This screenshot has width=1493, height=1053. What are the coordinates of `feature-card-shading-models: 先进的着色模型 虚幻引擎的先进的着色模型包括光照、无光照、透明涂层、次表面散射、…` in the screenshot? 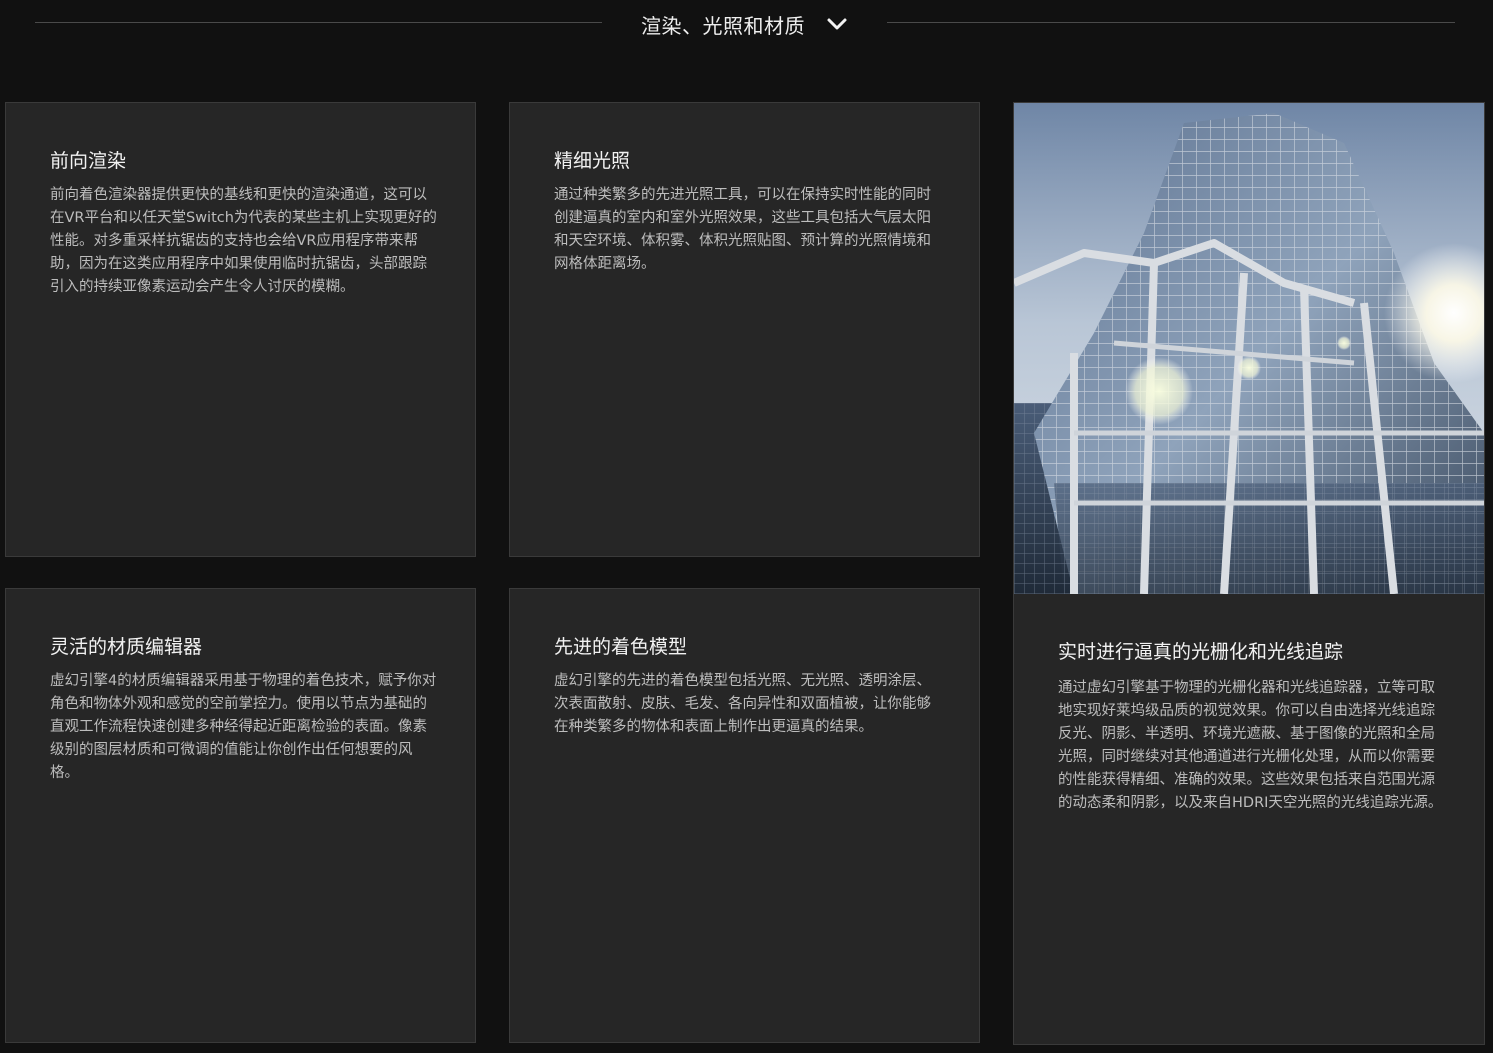 It's located at (744, 815).